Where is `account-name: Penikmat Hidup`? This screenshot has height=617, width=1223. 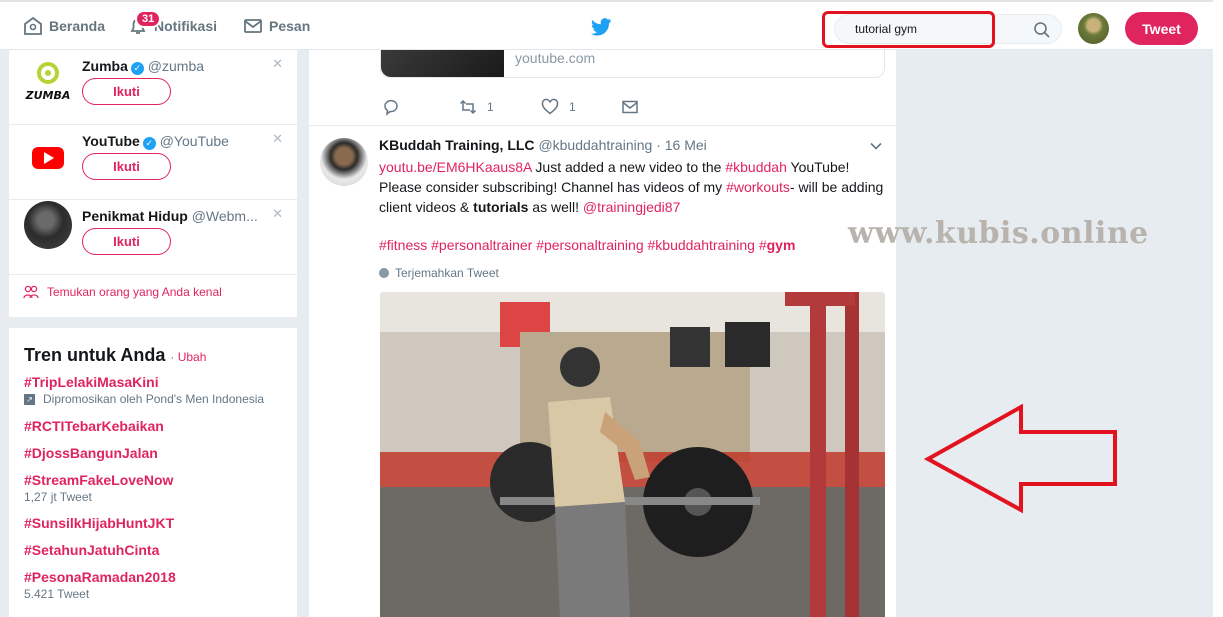 account-name: Penikmat Hidup is located at coordinates (135, 216).